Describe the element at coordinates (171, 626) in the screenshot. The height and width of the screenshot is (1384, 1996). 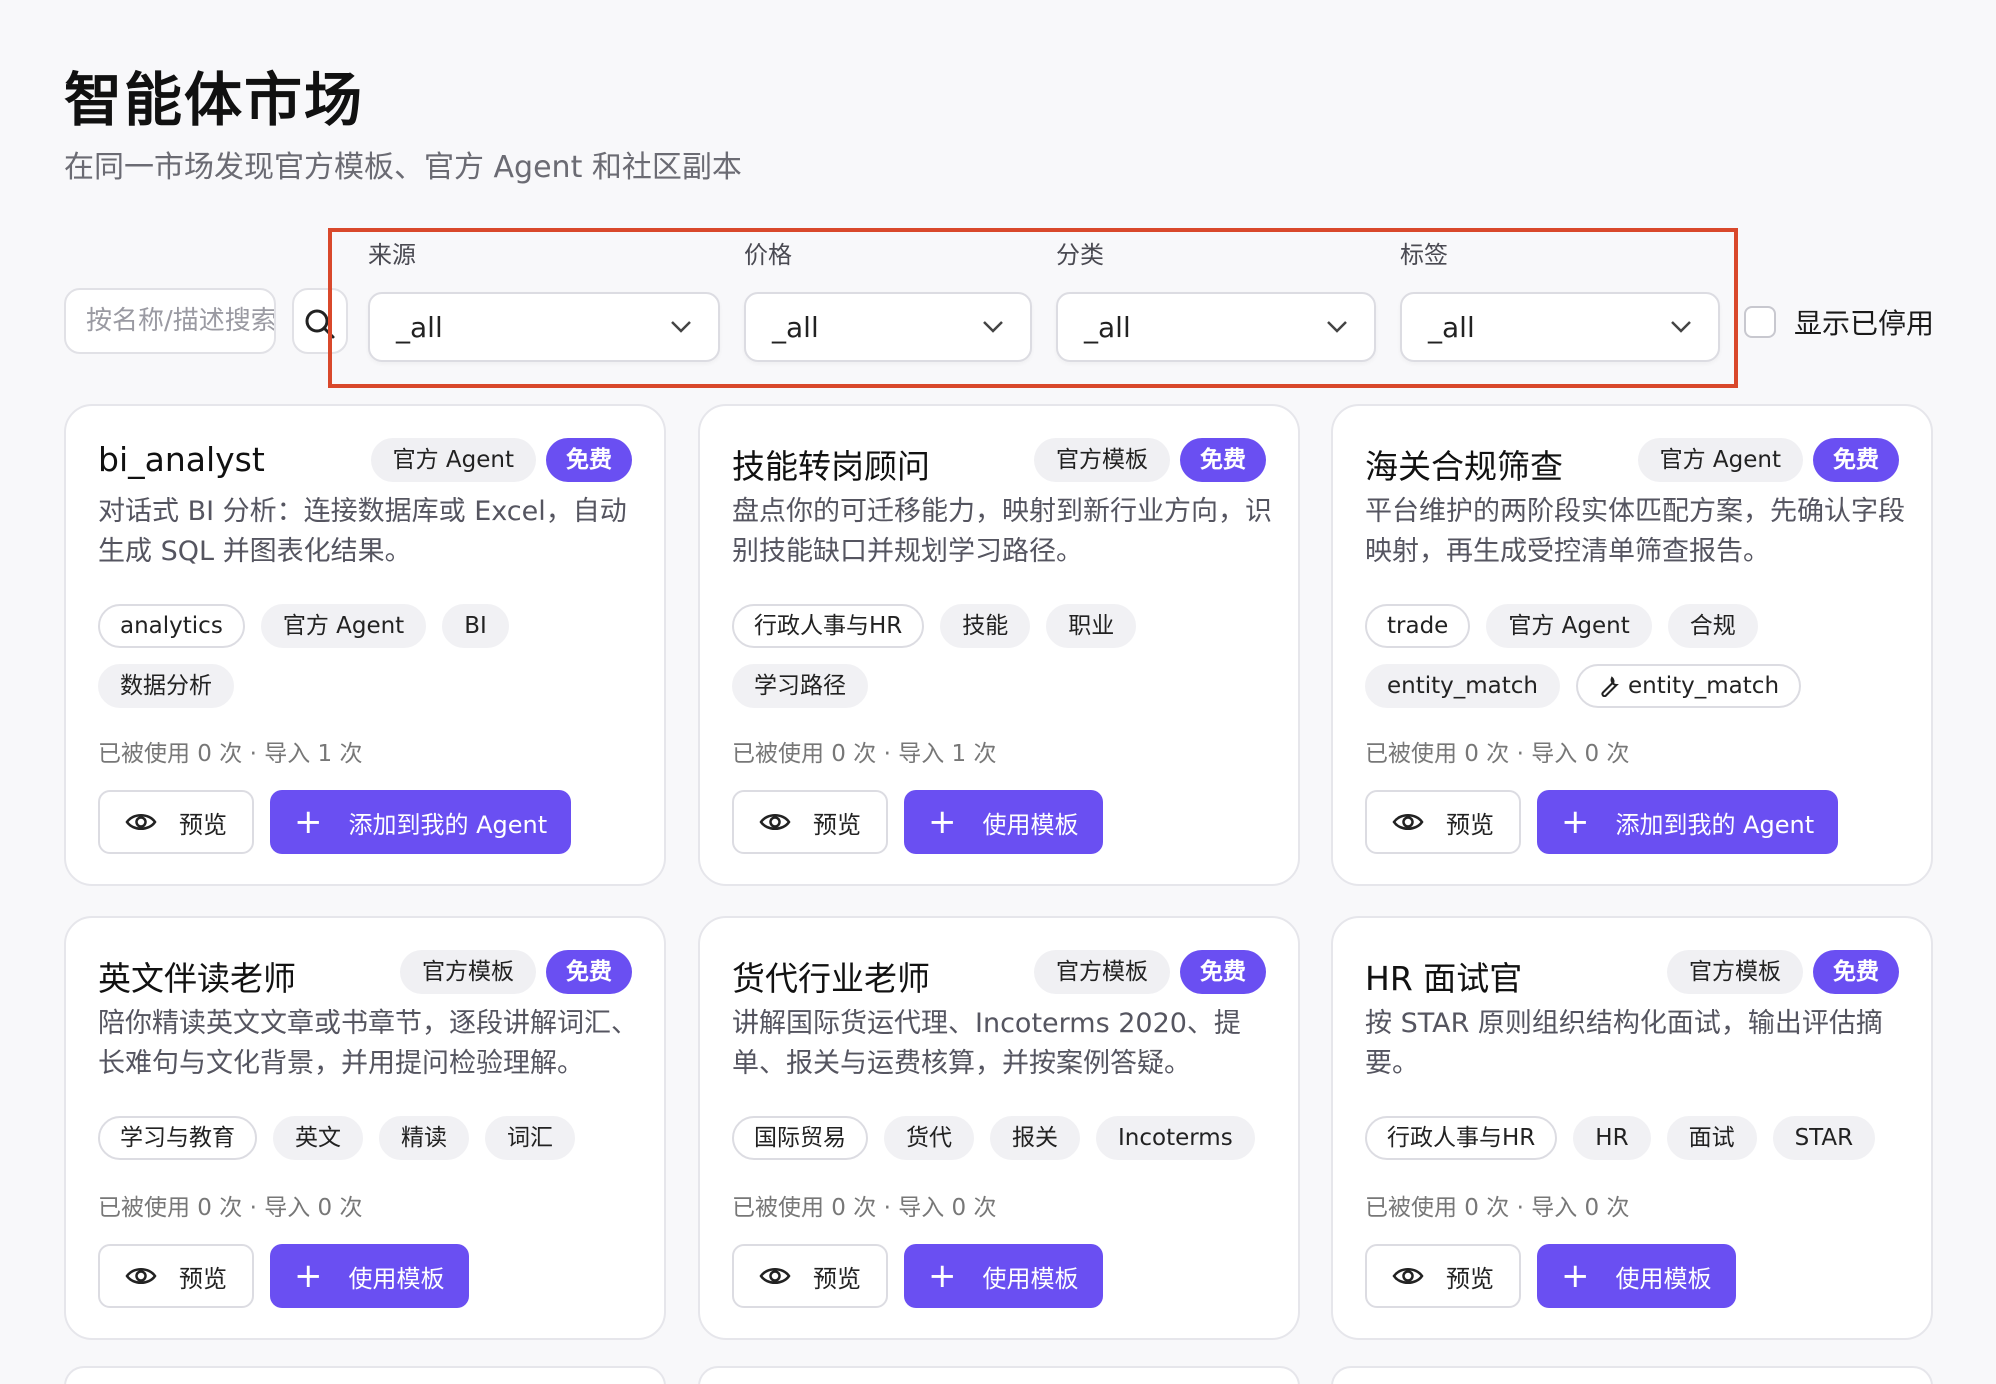
I see `tag: analytics` at that location.